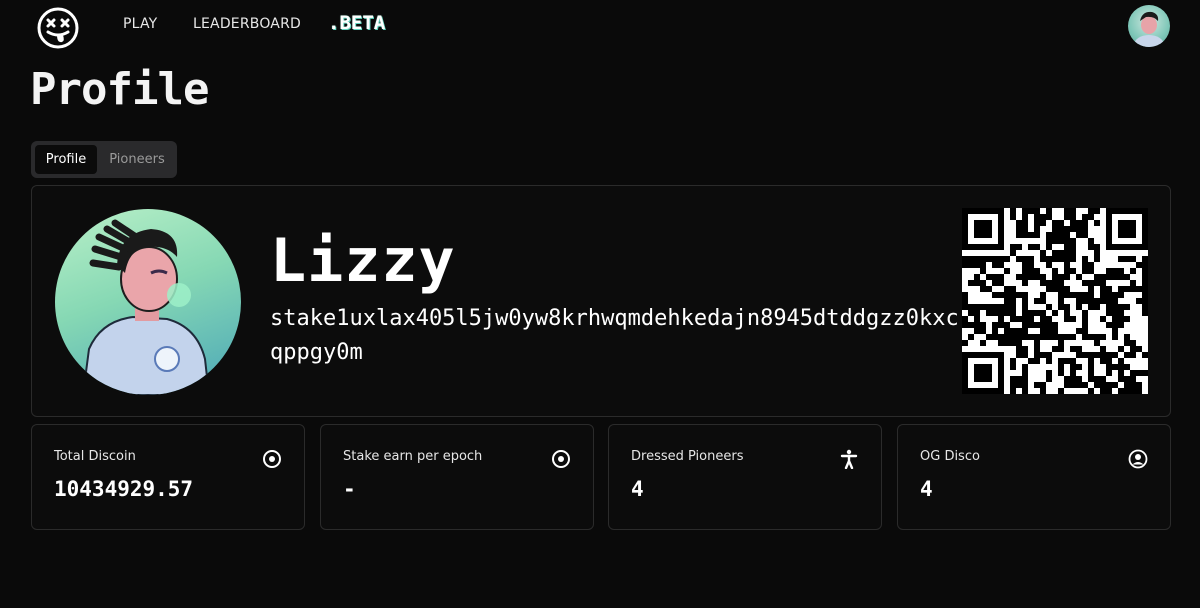  I want to click on stat-label: Total Discoin, so click(95, 456).